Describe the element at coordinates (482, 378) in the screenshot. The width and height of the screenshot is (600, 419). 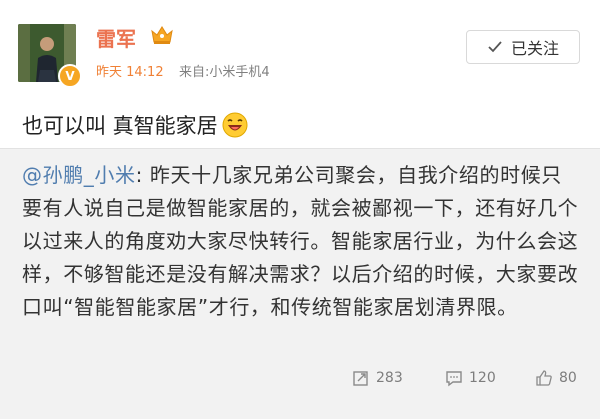
I see `comment-count: 120` at that location.